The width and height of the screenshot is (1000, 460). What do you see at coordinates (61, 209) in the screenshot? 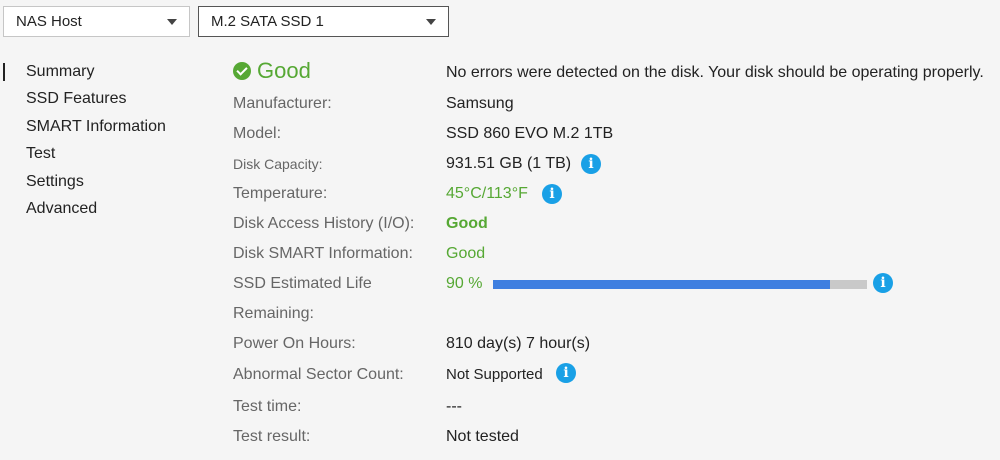
I see `sidebar-item-advanced: Advanced` at bounding box center [61, 209].